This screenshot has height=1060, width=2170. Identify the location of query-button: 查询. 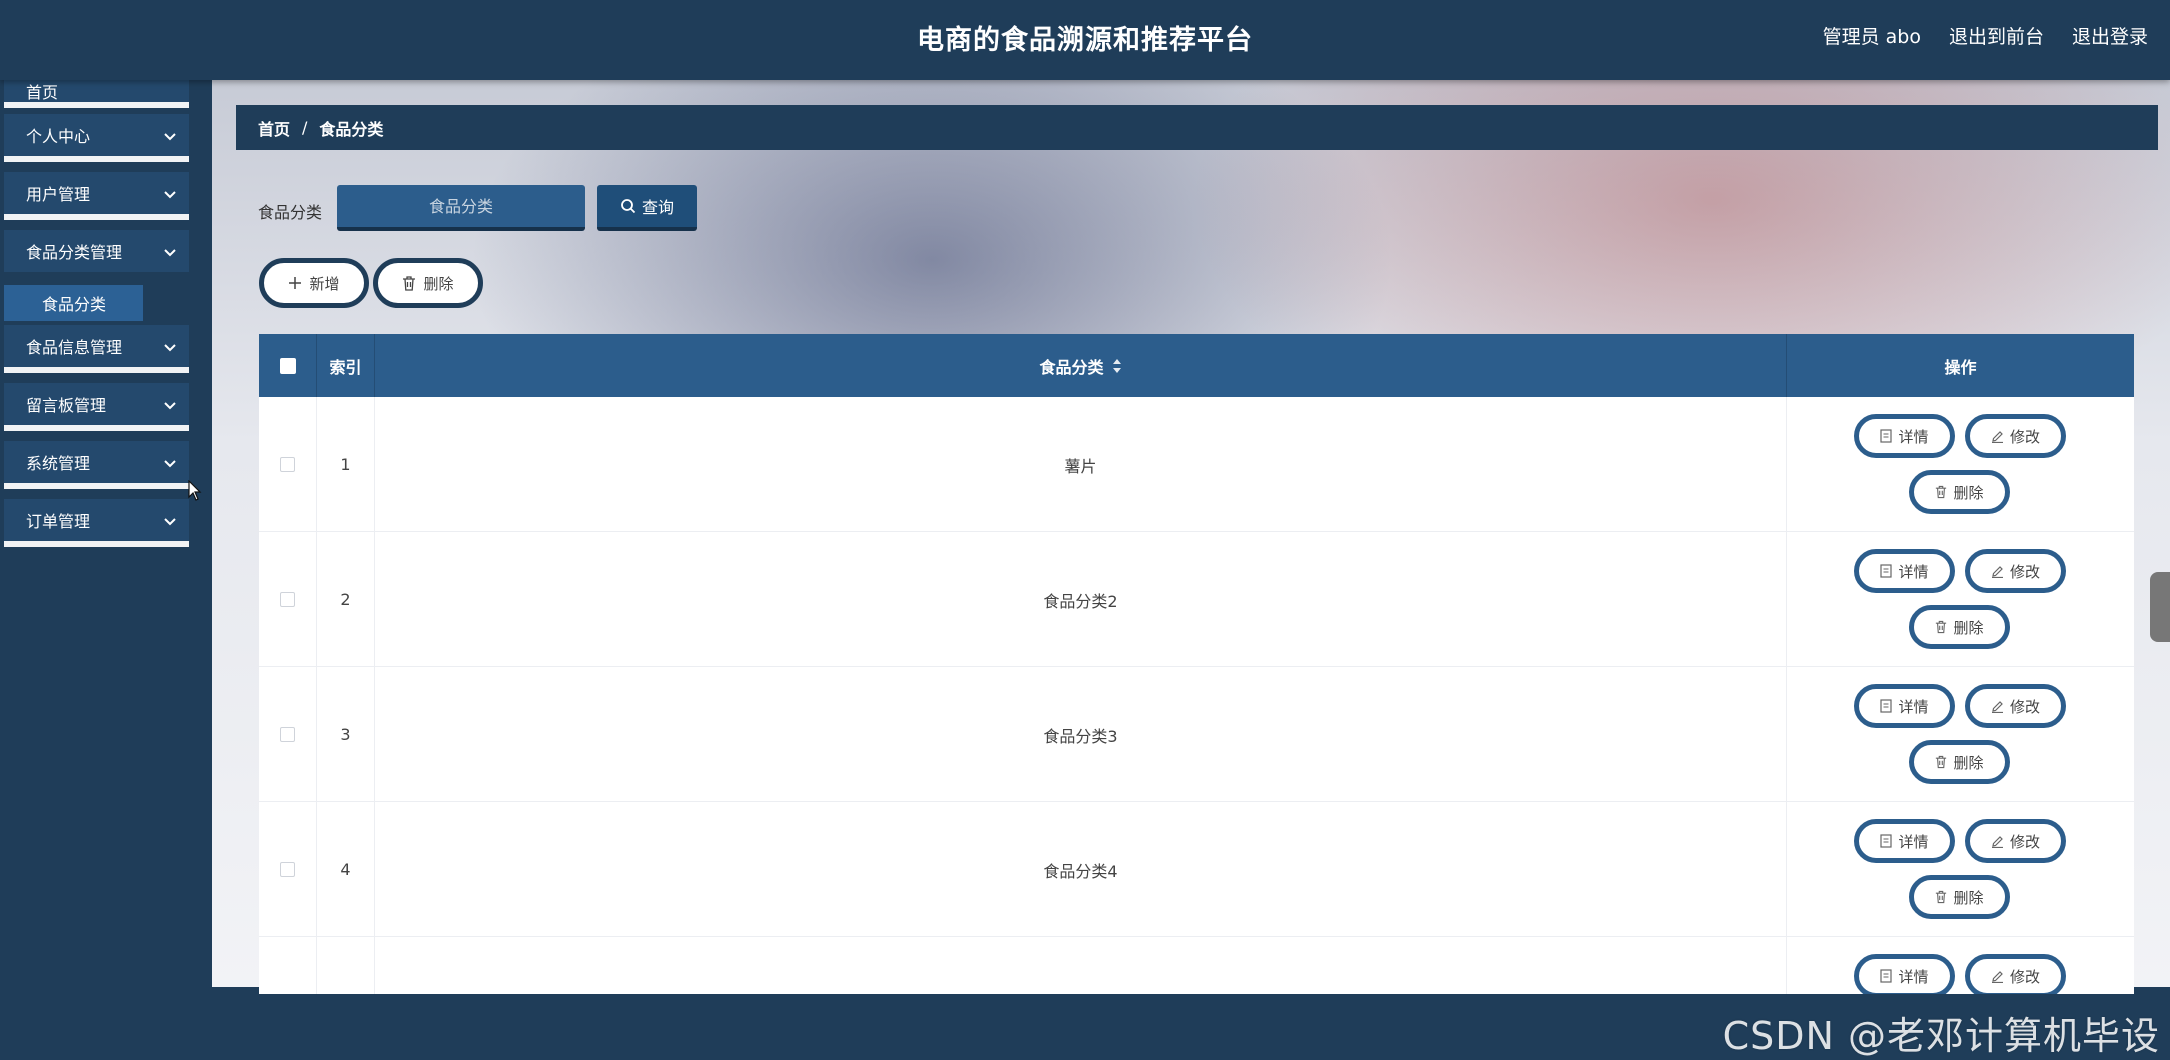
(647, 208).